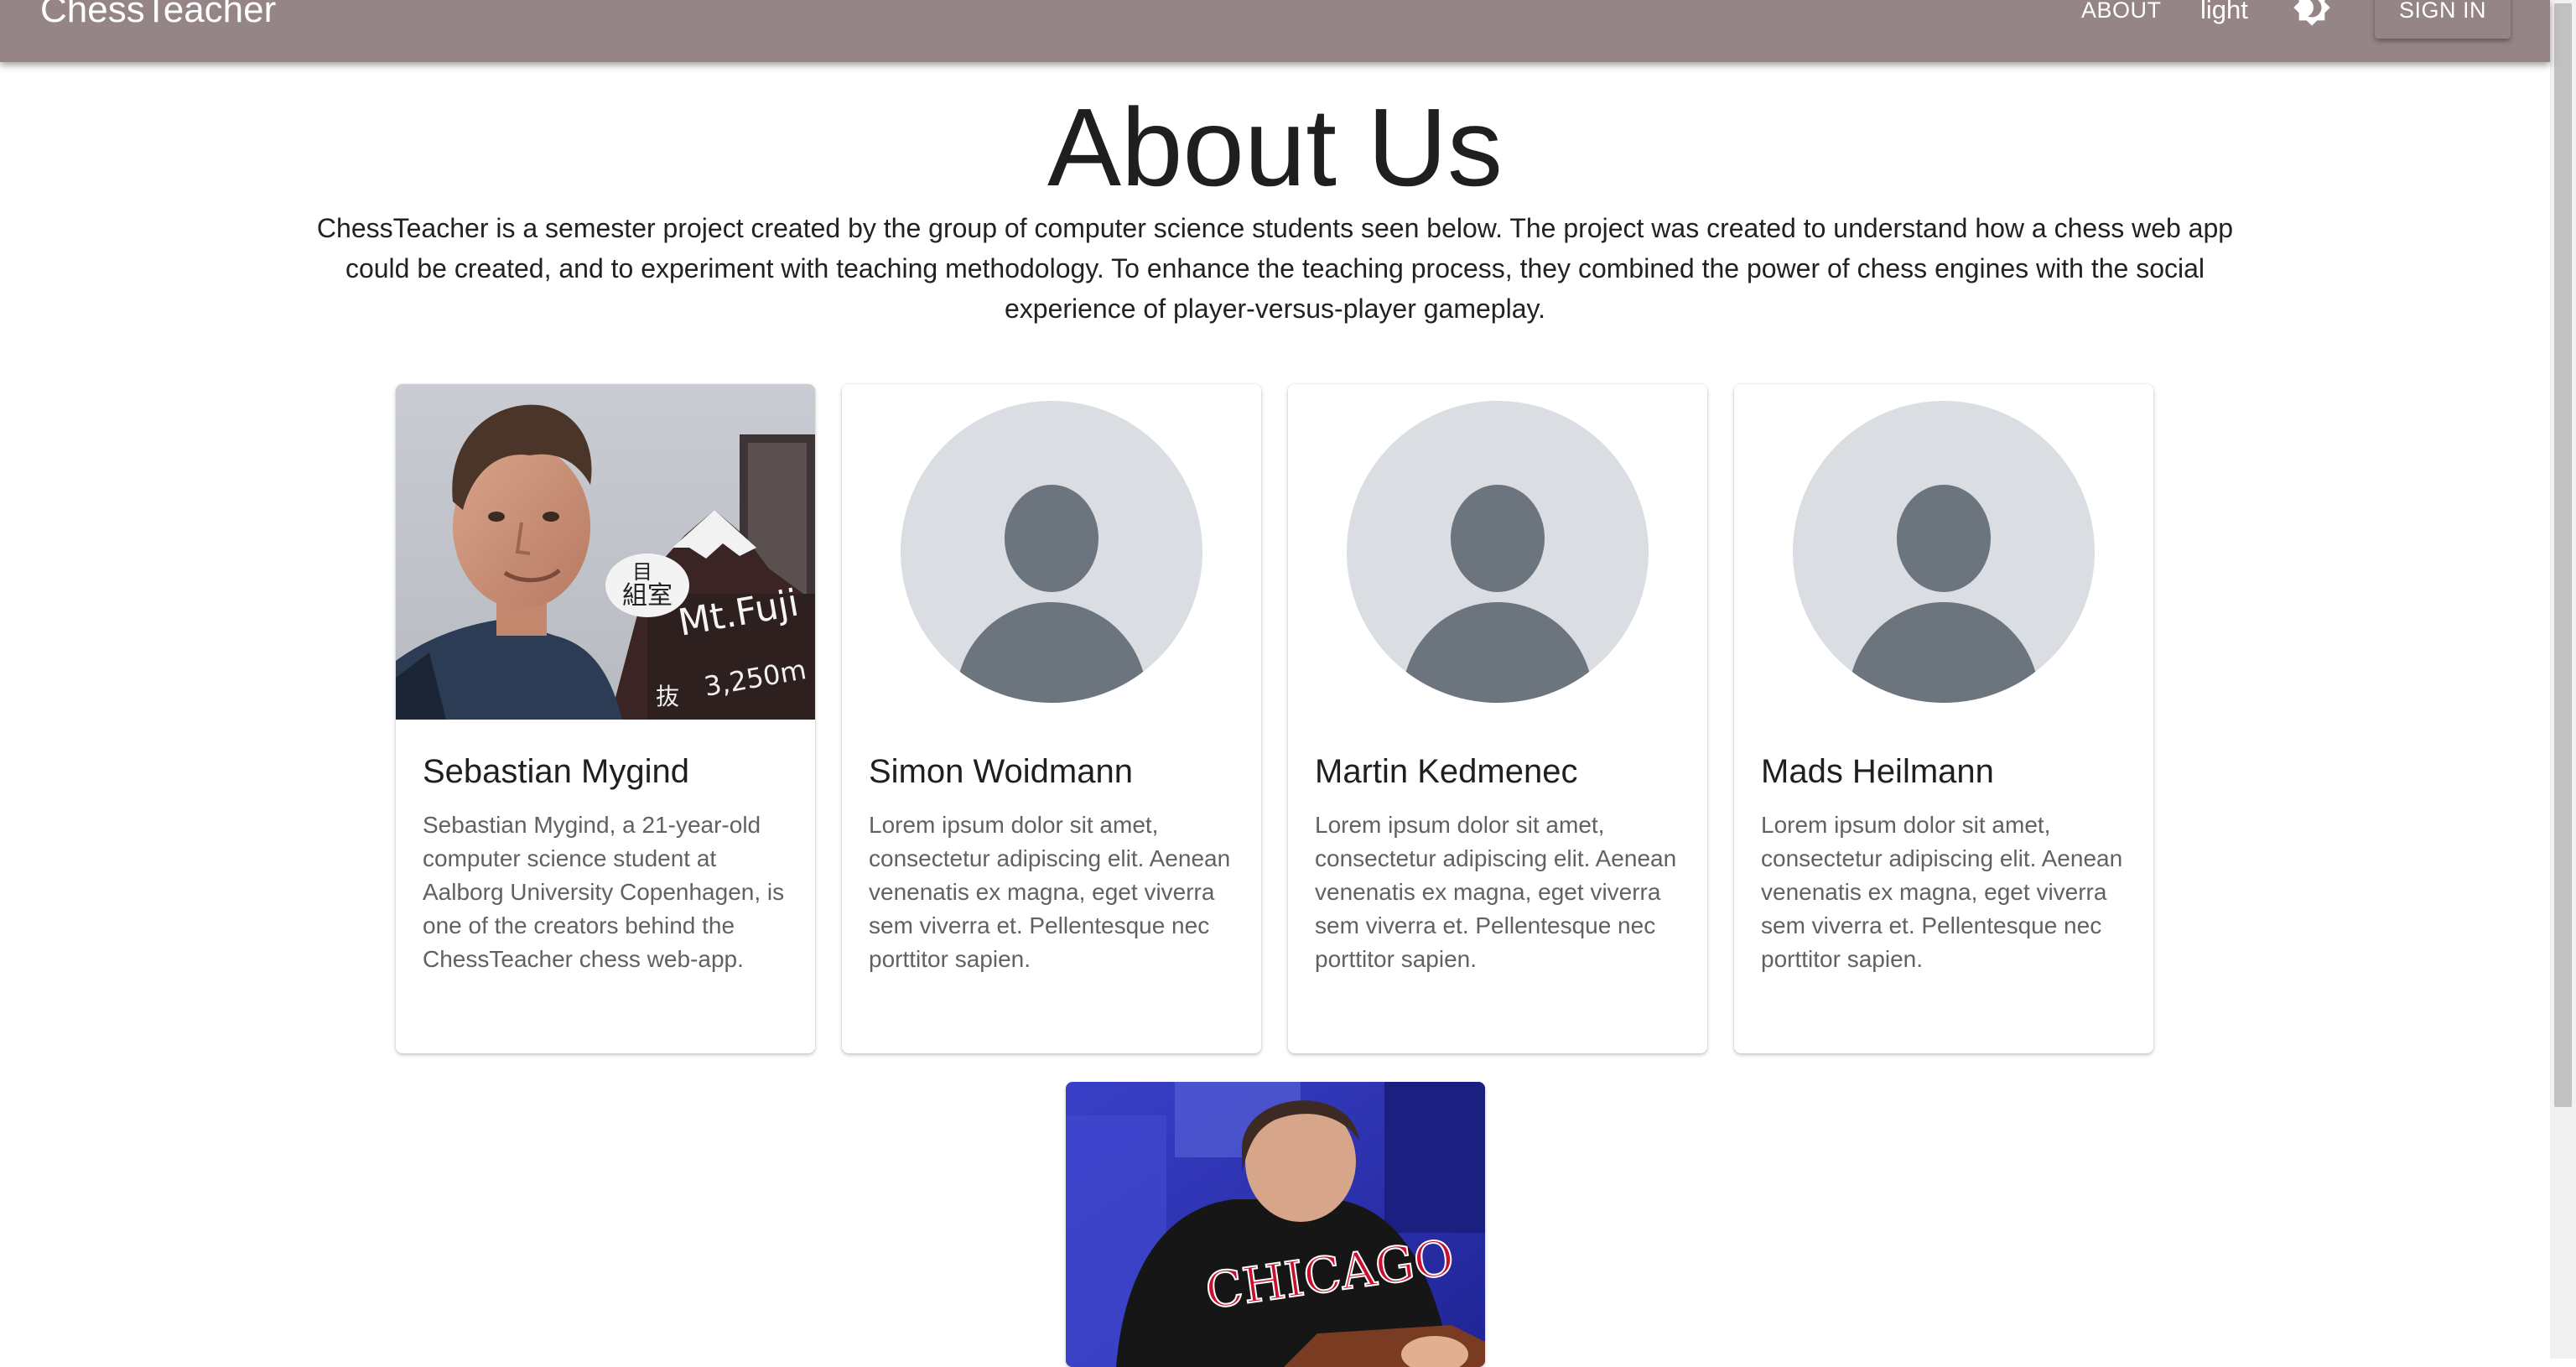 The height and width of the screenshot is (1367, 2576). I want to click on svg-text: 組室, so click(647, 596).